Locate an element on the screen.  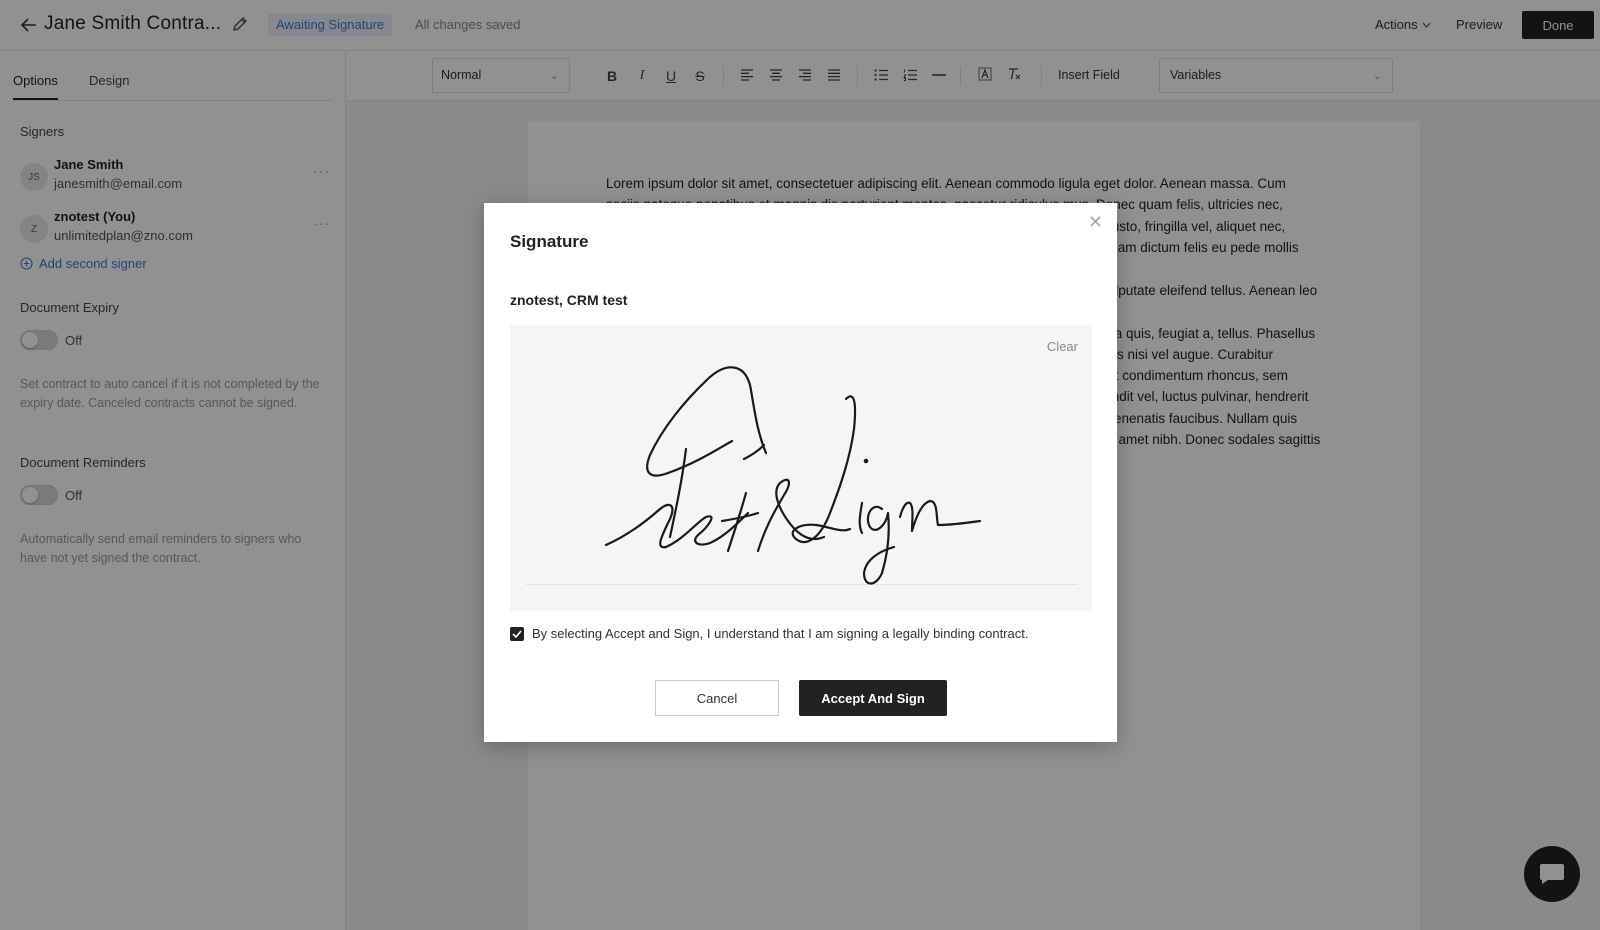
cancel-button: Cancel is located at coordinates (717, 698).